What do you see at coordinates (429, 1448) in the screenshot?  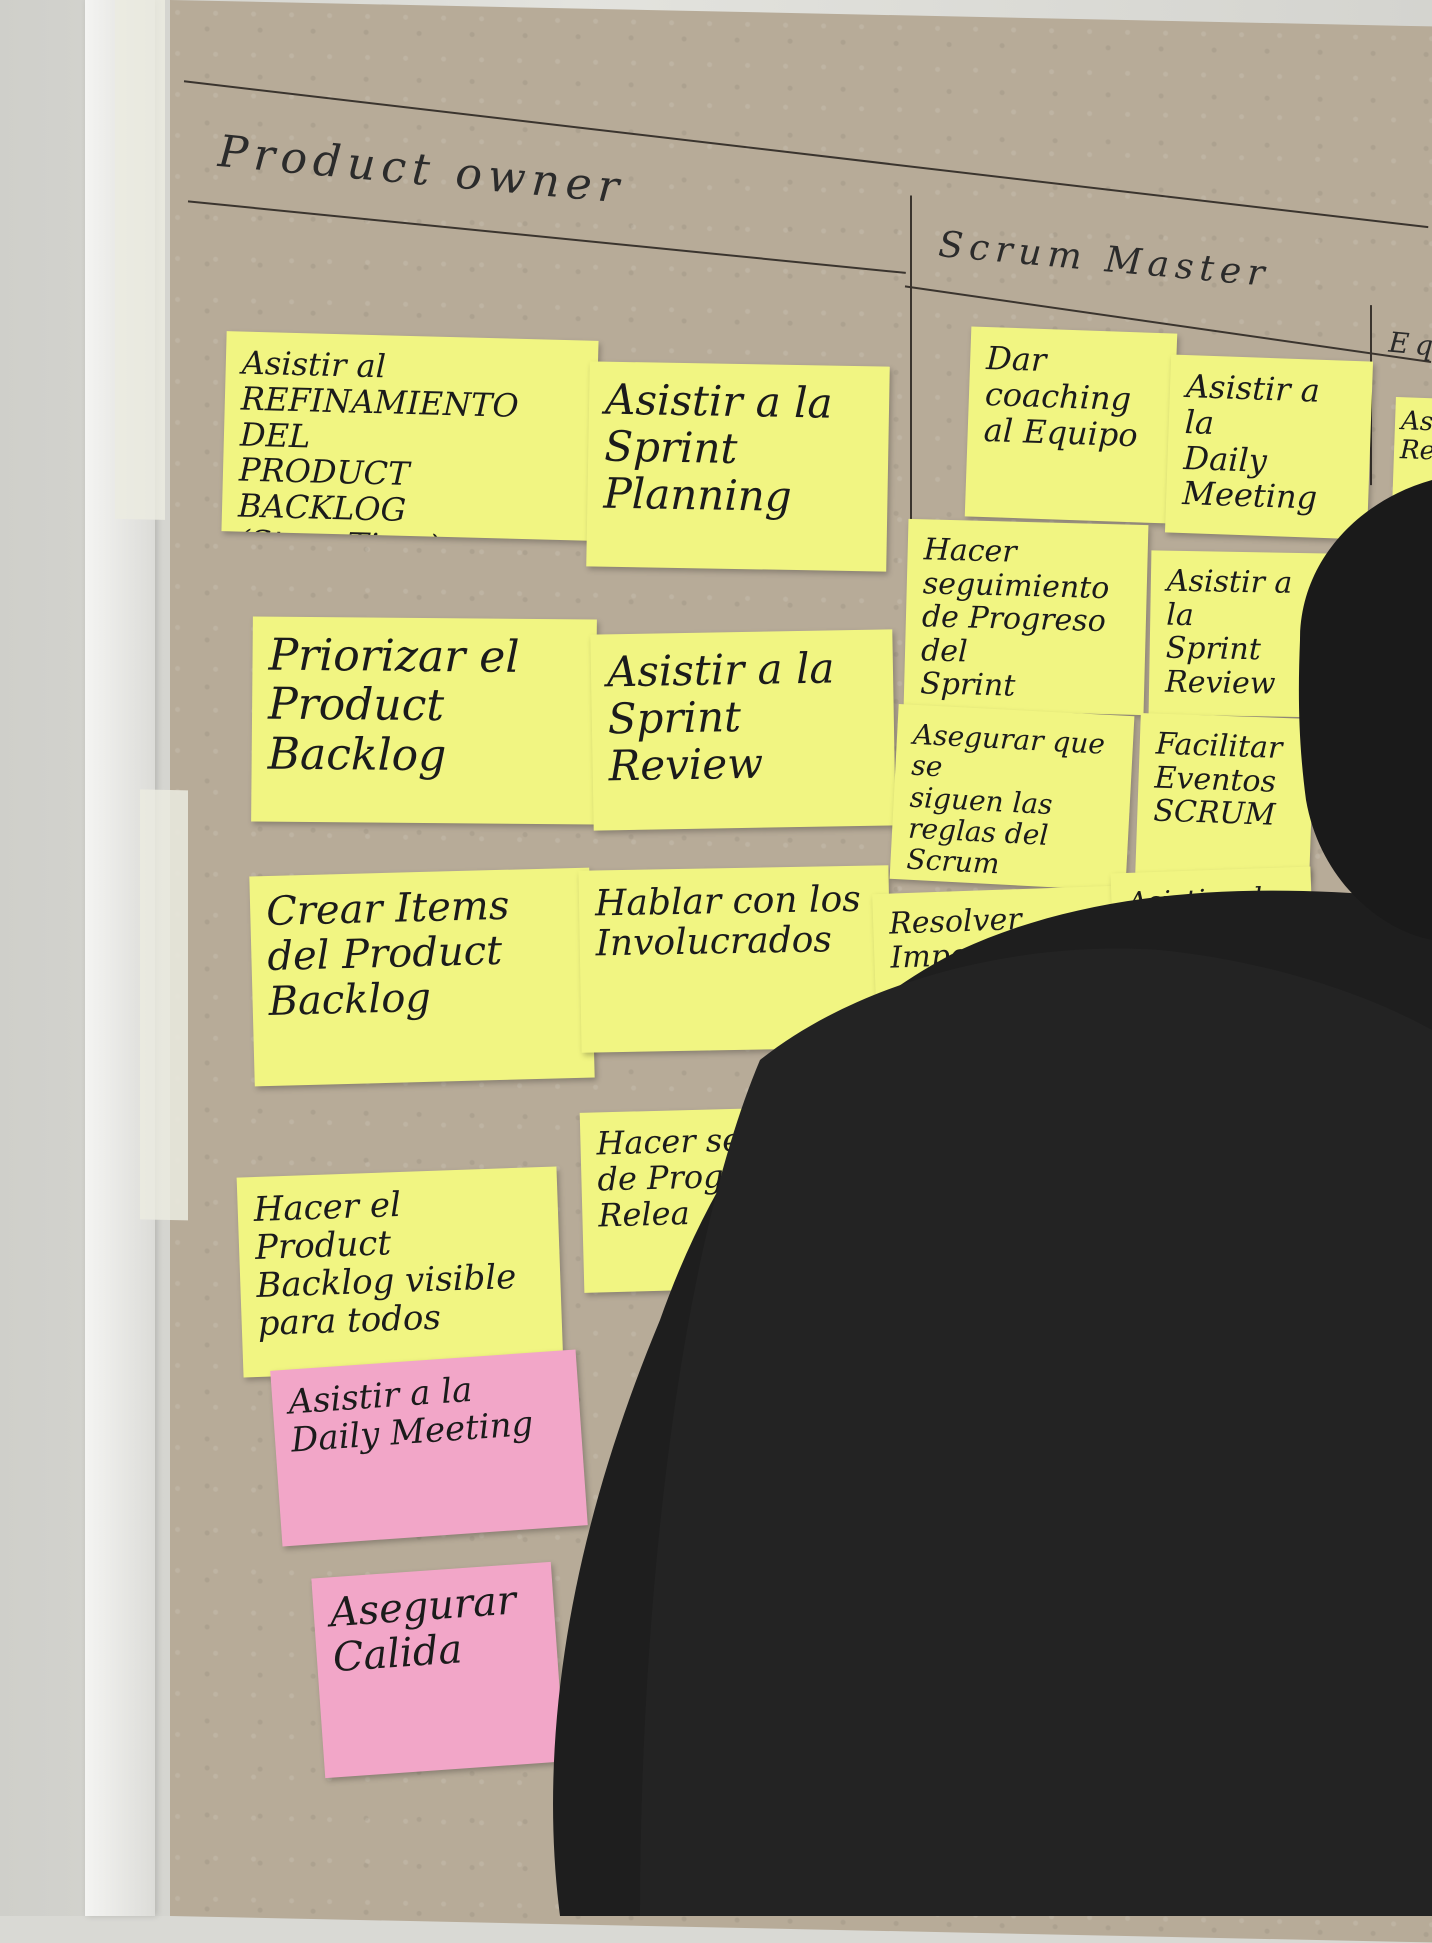 I see `sticky-note-po-daily-meeting: Asistir a la Daily Meeting` at bounding box center [429, 1448].